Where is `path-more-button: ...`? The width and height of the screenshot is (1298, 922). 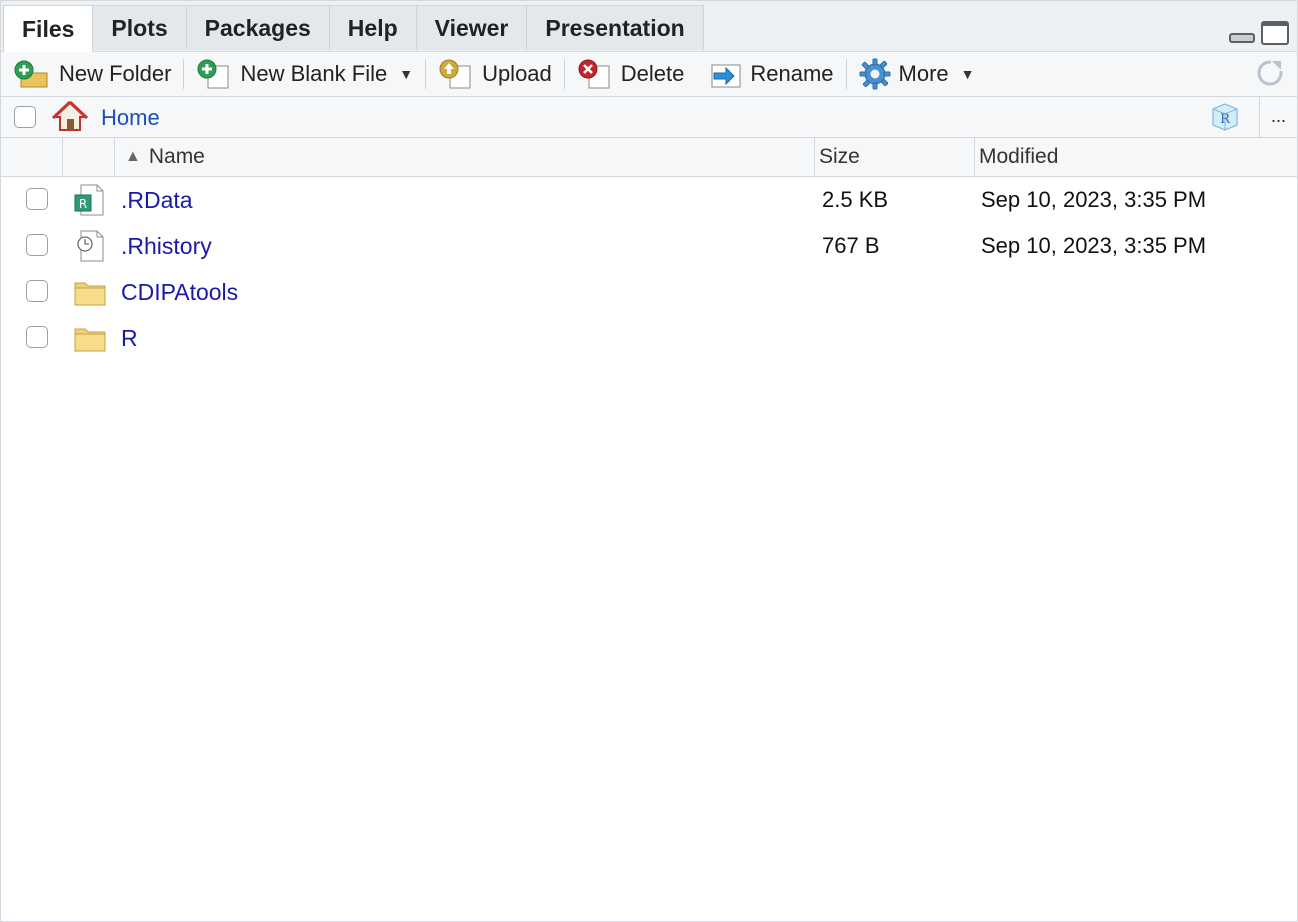 path-more-button: ... is located at coordinates (1278, 117).